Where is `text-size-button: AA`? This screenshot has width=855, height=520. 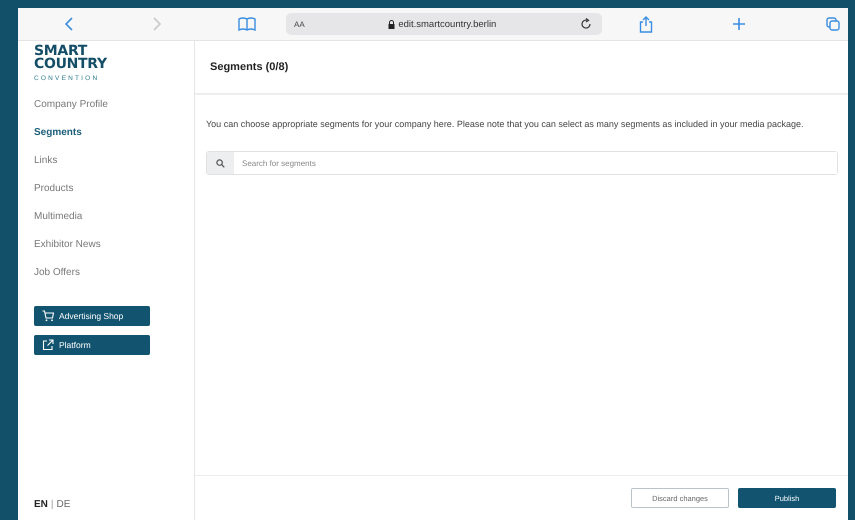
text-size-button: AA is located at coordinates (299, 24).